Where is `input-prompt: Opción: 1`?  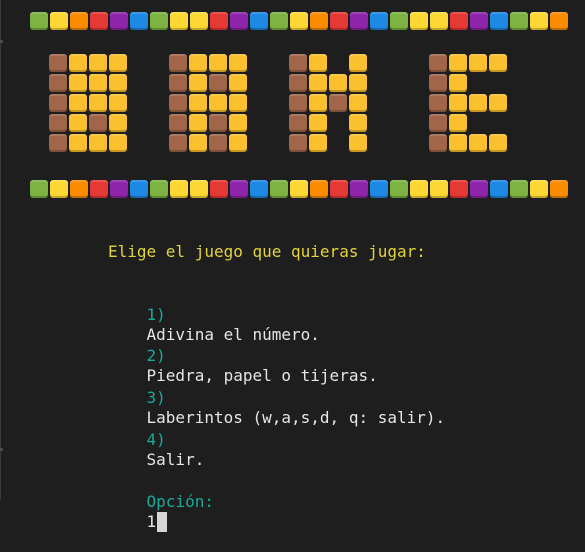
input-prompt: Opción: 1 is located at coordinates (161, 512).